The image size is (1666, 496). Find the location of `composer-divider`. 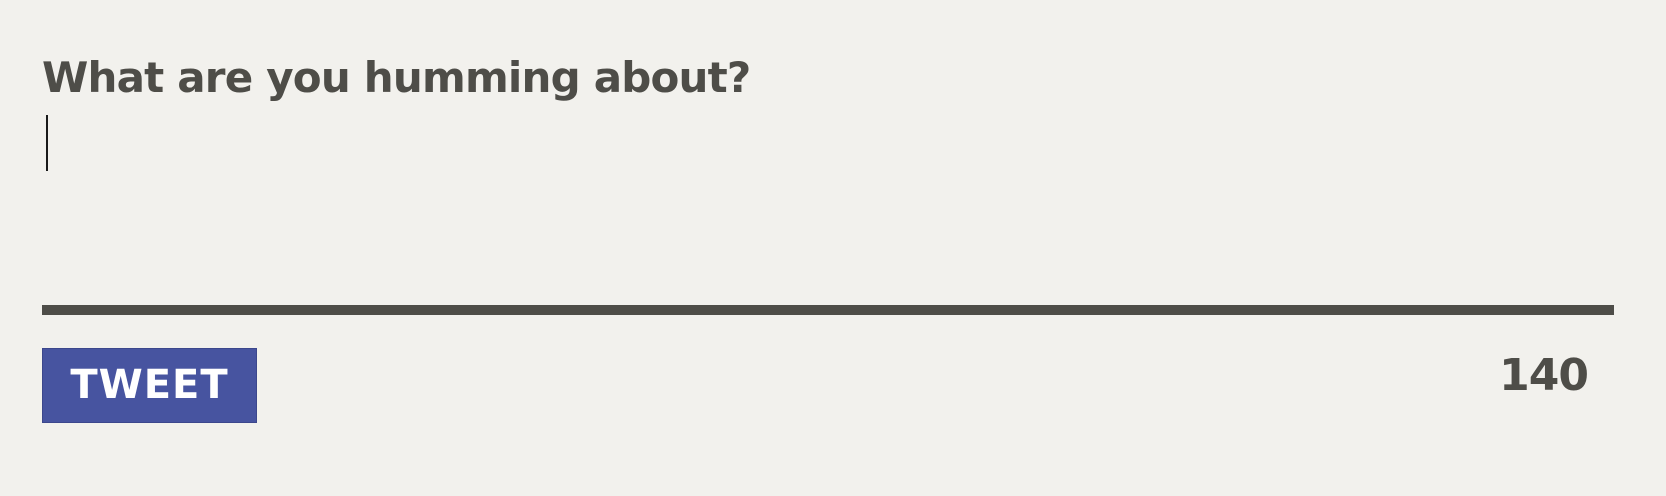

composer-divider is located at coordinates (828, 310).